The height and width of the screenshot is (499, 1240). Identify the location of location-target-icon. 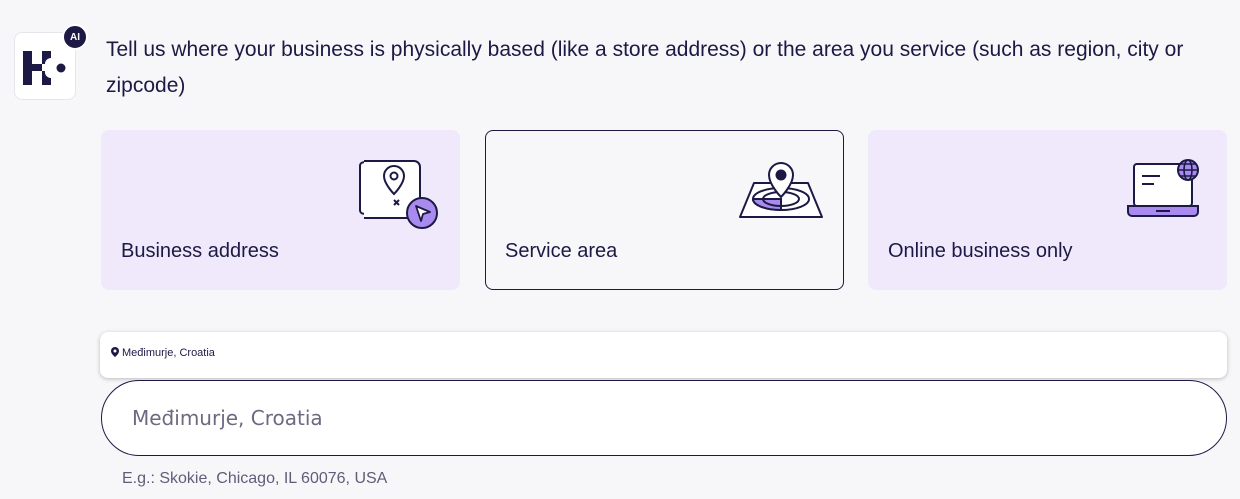
(781, 189).